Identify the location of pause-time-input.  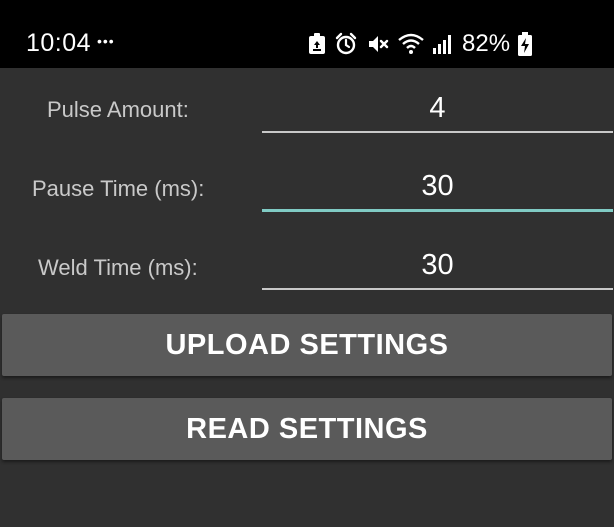
(437, 187).